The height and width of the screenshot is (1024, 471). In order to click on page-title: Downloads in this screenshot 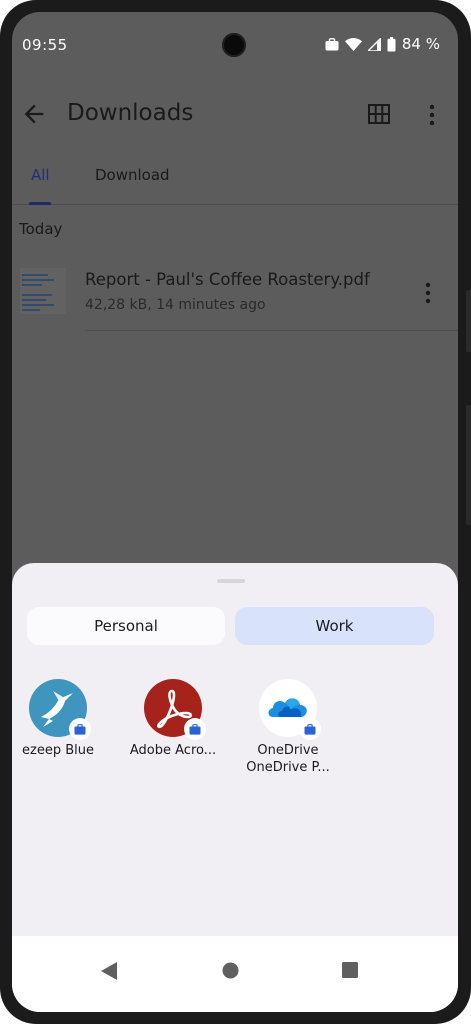, I will do `click(130, 113)`.